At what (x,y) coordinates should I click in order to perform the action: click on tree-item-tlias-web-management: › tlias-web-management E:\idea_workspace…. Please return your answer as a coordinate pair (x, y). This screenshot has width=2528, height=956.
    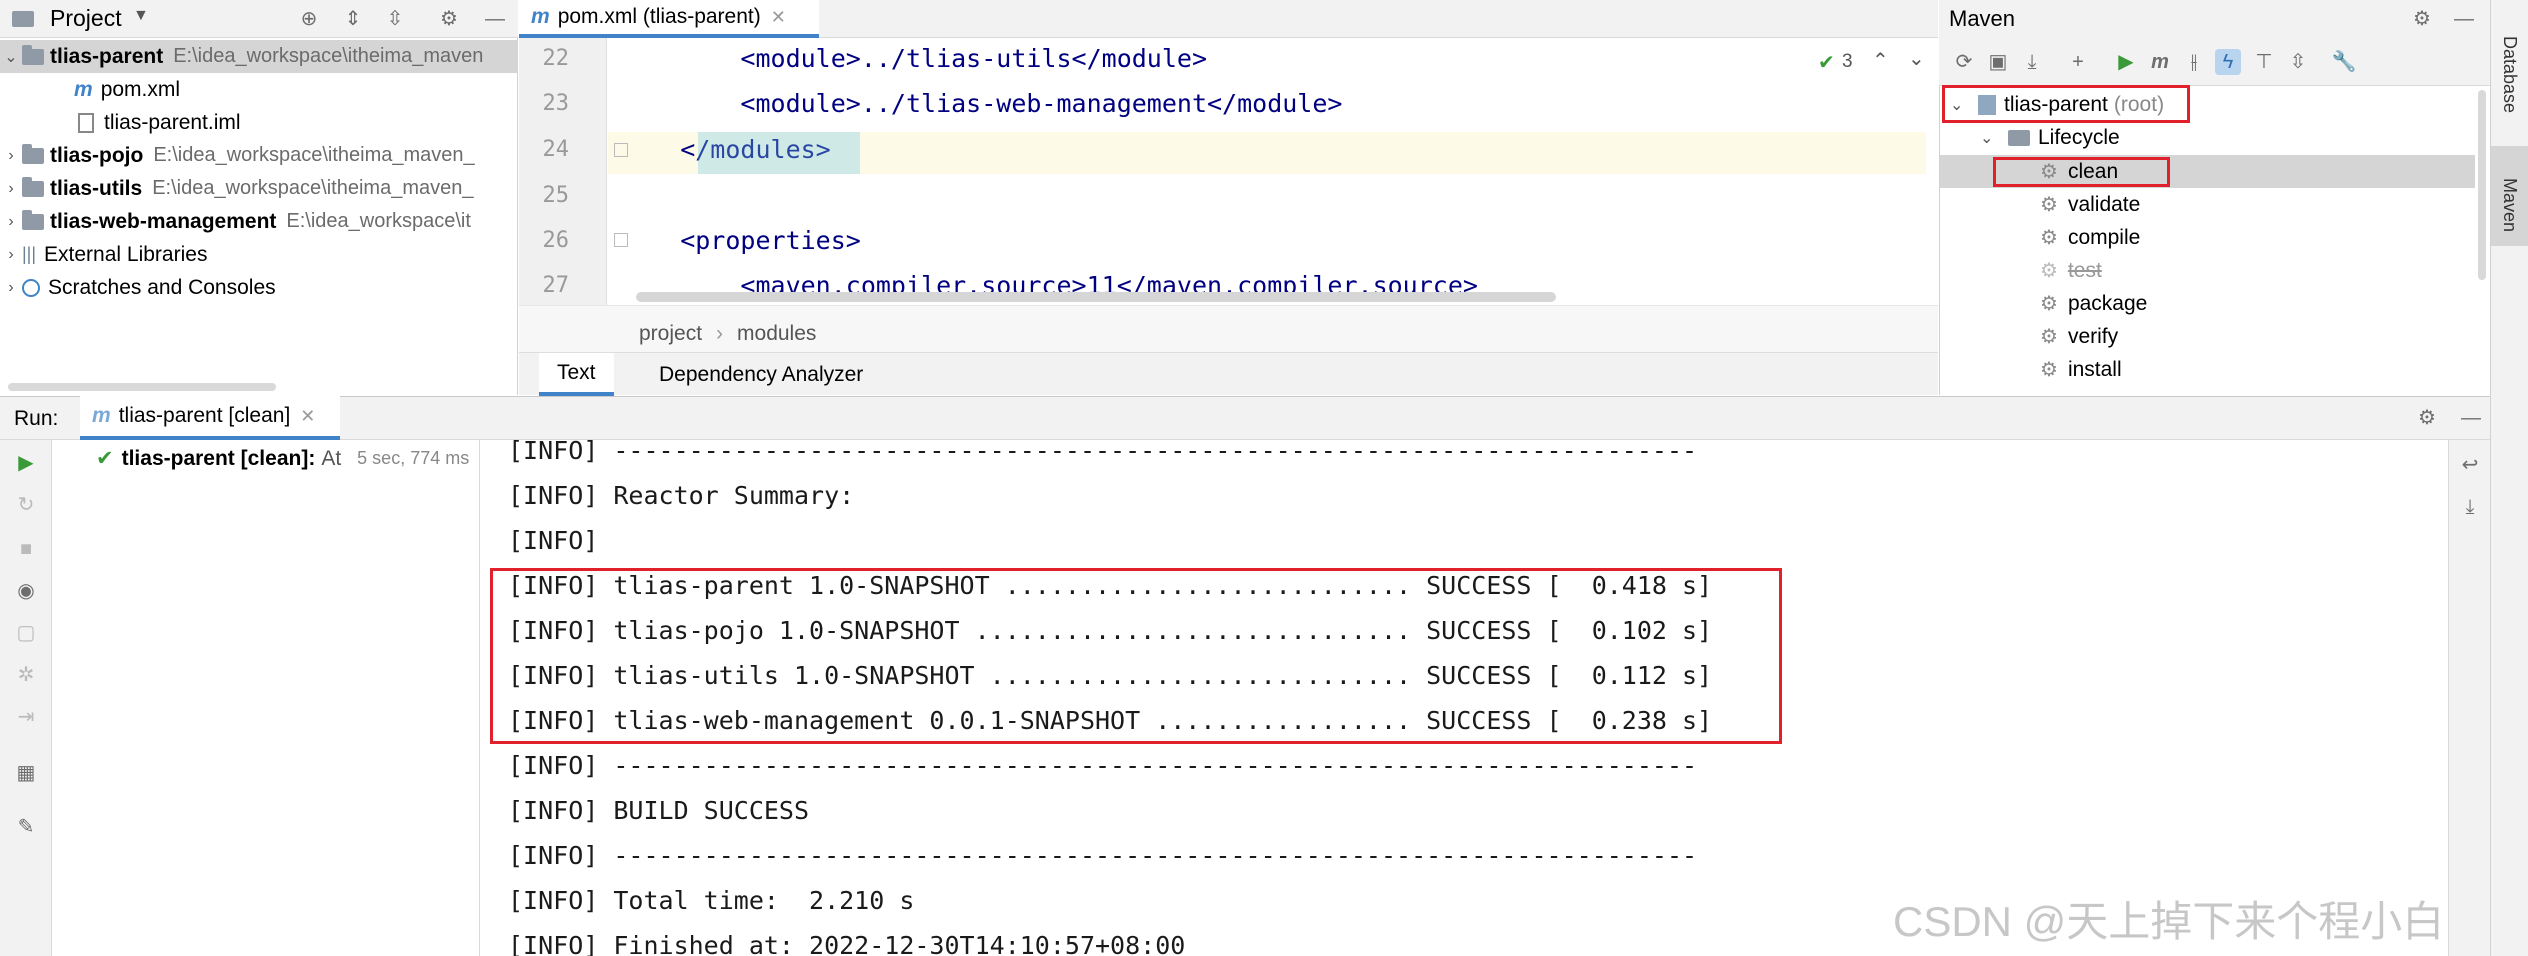
    Looking at the image, I should click on (259, 221).